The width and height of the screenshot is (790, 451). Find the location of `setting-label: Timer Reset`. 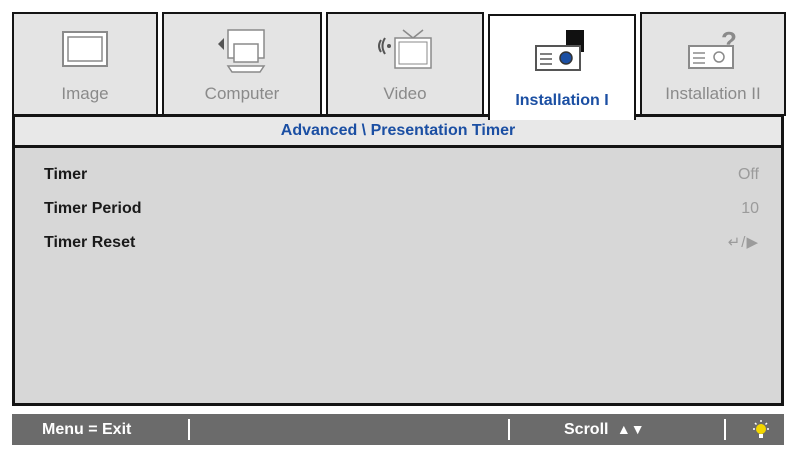

setting-label: Timer Reset is located at coordinates (90, 242).